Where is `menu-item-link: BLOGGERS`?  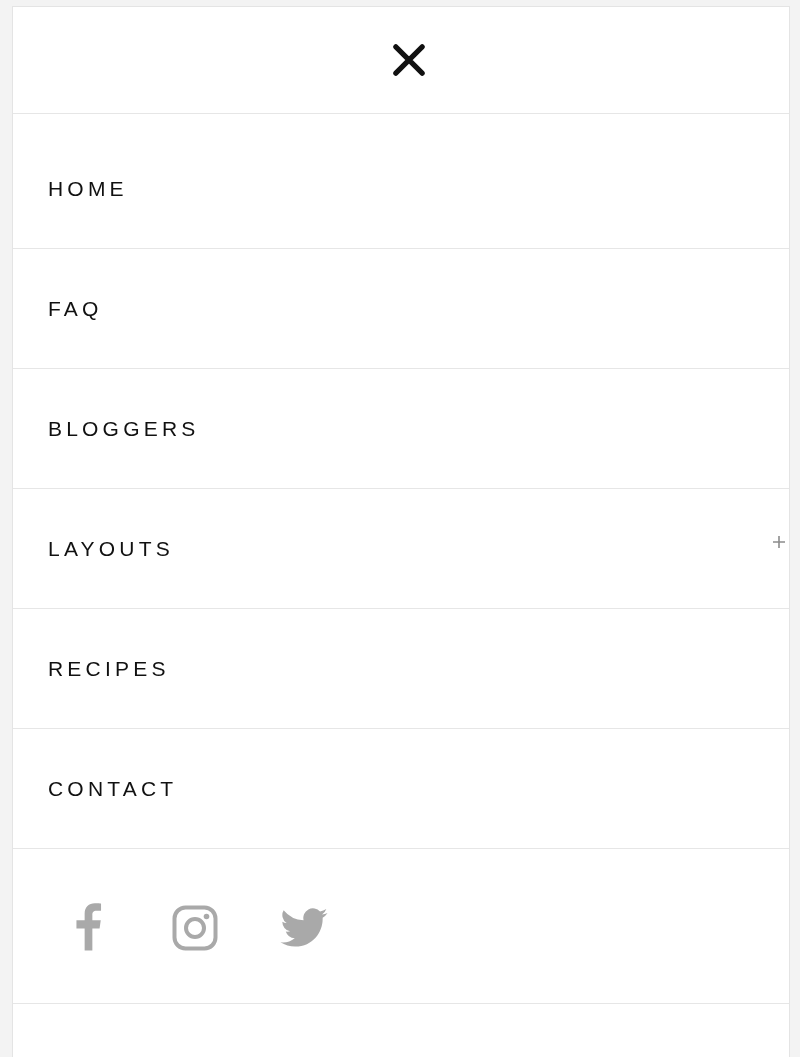
menu-item-link: BLOGGERS is located at coordinates (124, 428).